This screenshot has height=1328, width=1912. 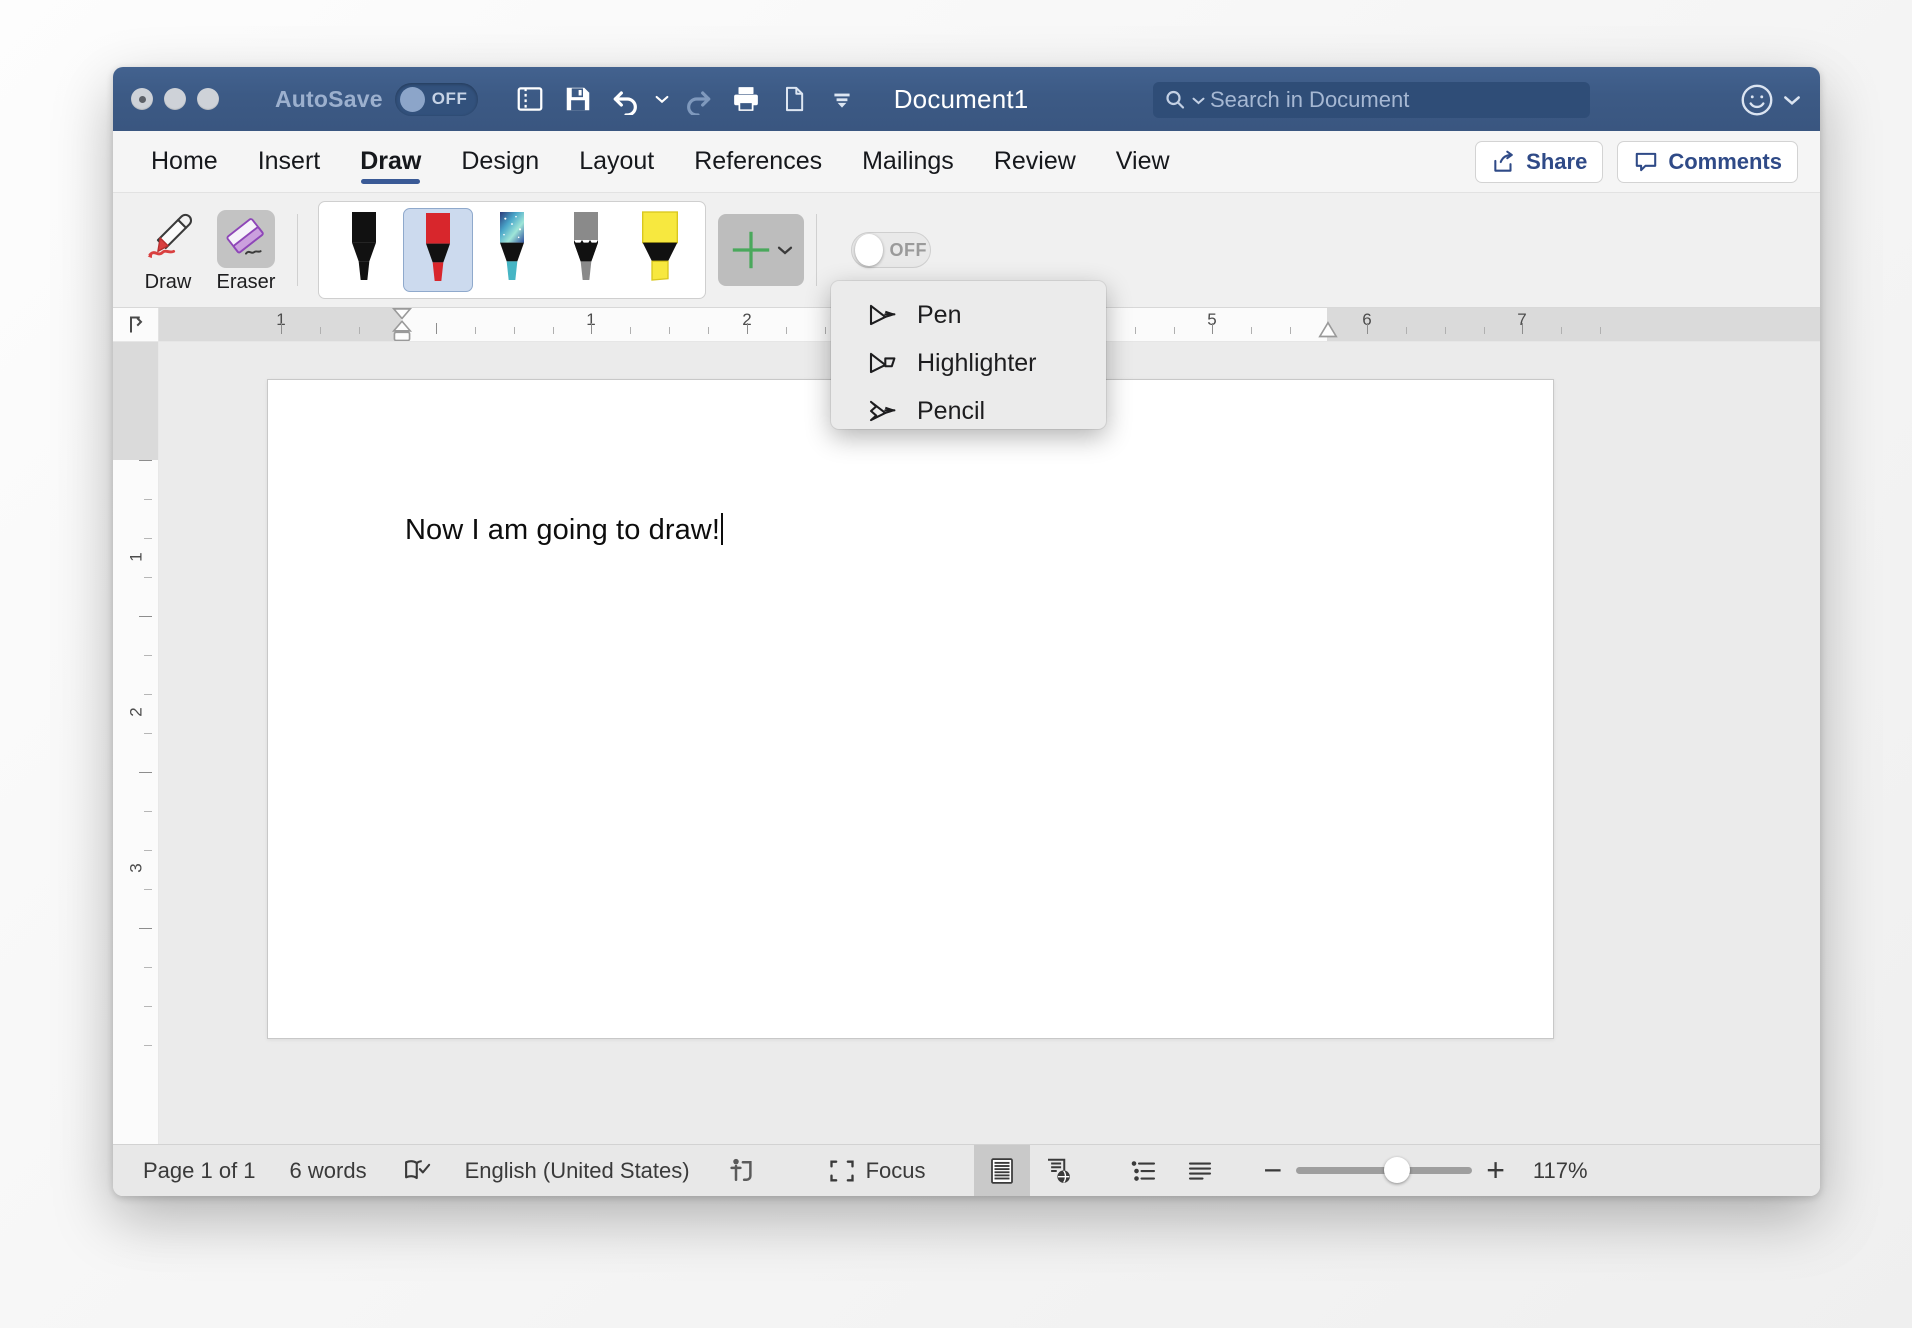 I want to click on zoom-level: 117%, so click(x=1560, y=1171).